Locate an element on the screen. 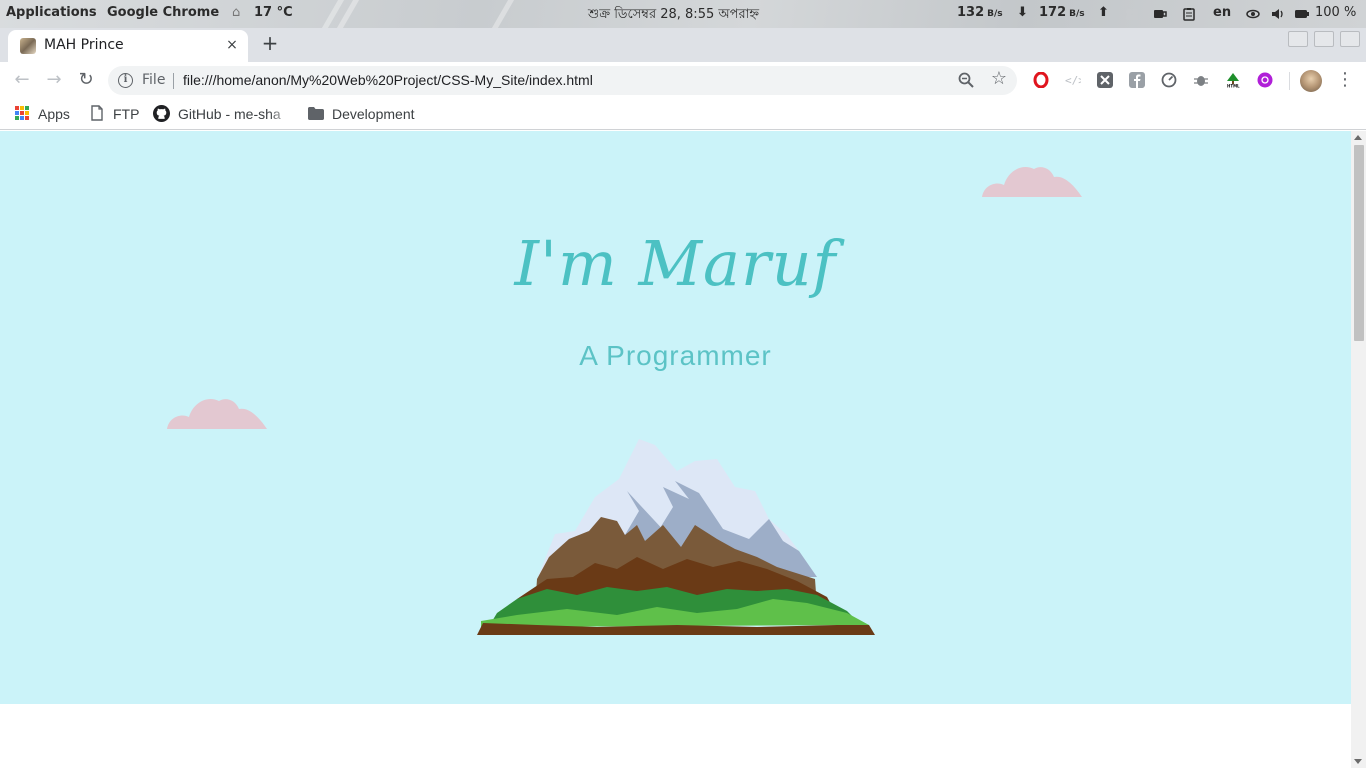 This screenshot has height=768, width=1366. bookmark-github: GitHub - me-sha is located at coordinates (235, 114).